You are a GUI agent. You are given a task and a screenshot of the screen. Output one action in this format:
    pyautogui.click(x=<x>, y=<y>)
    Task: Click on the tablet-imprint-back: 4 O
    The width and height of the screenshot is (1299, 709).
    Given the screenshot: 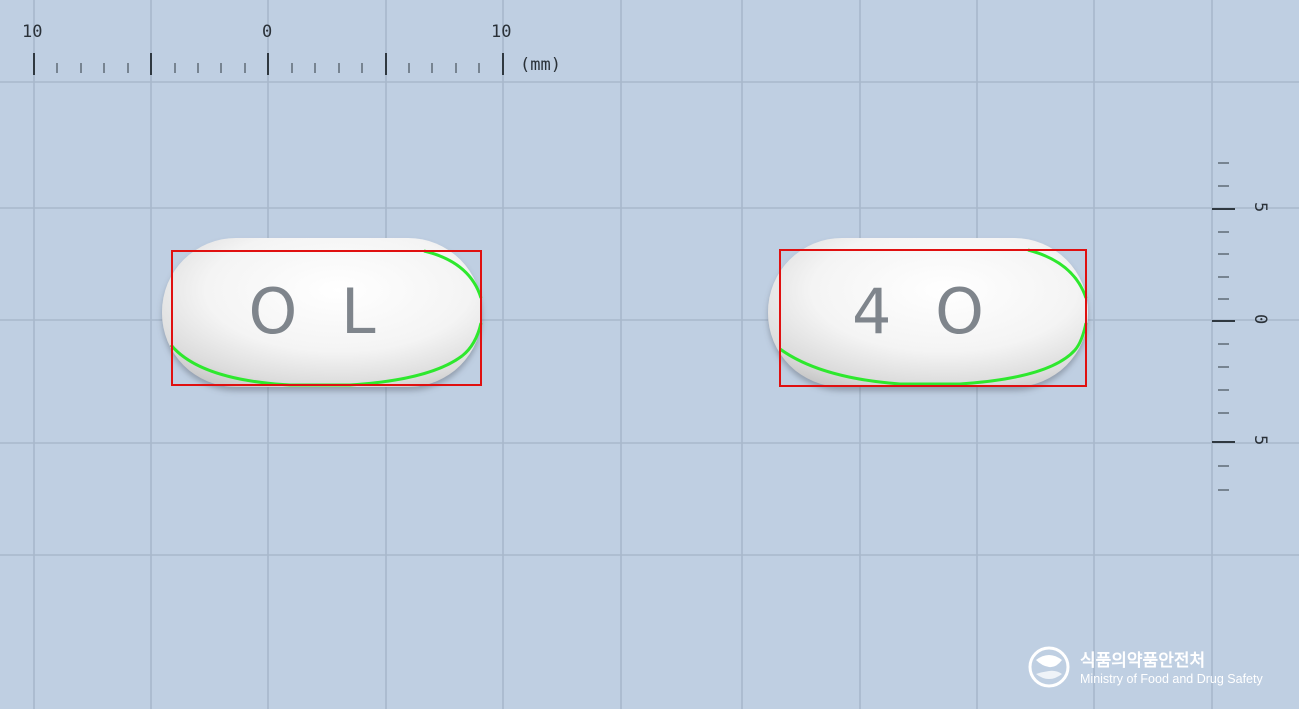 What is the action you would take?
    pyautogui.click(x=924, y=311)
    